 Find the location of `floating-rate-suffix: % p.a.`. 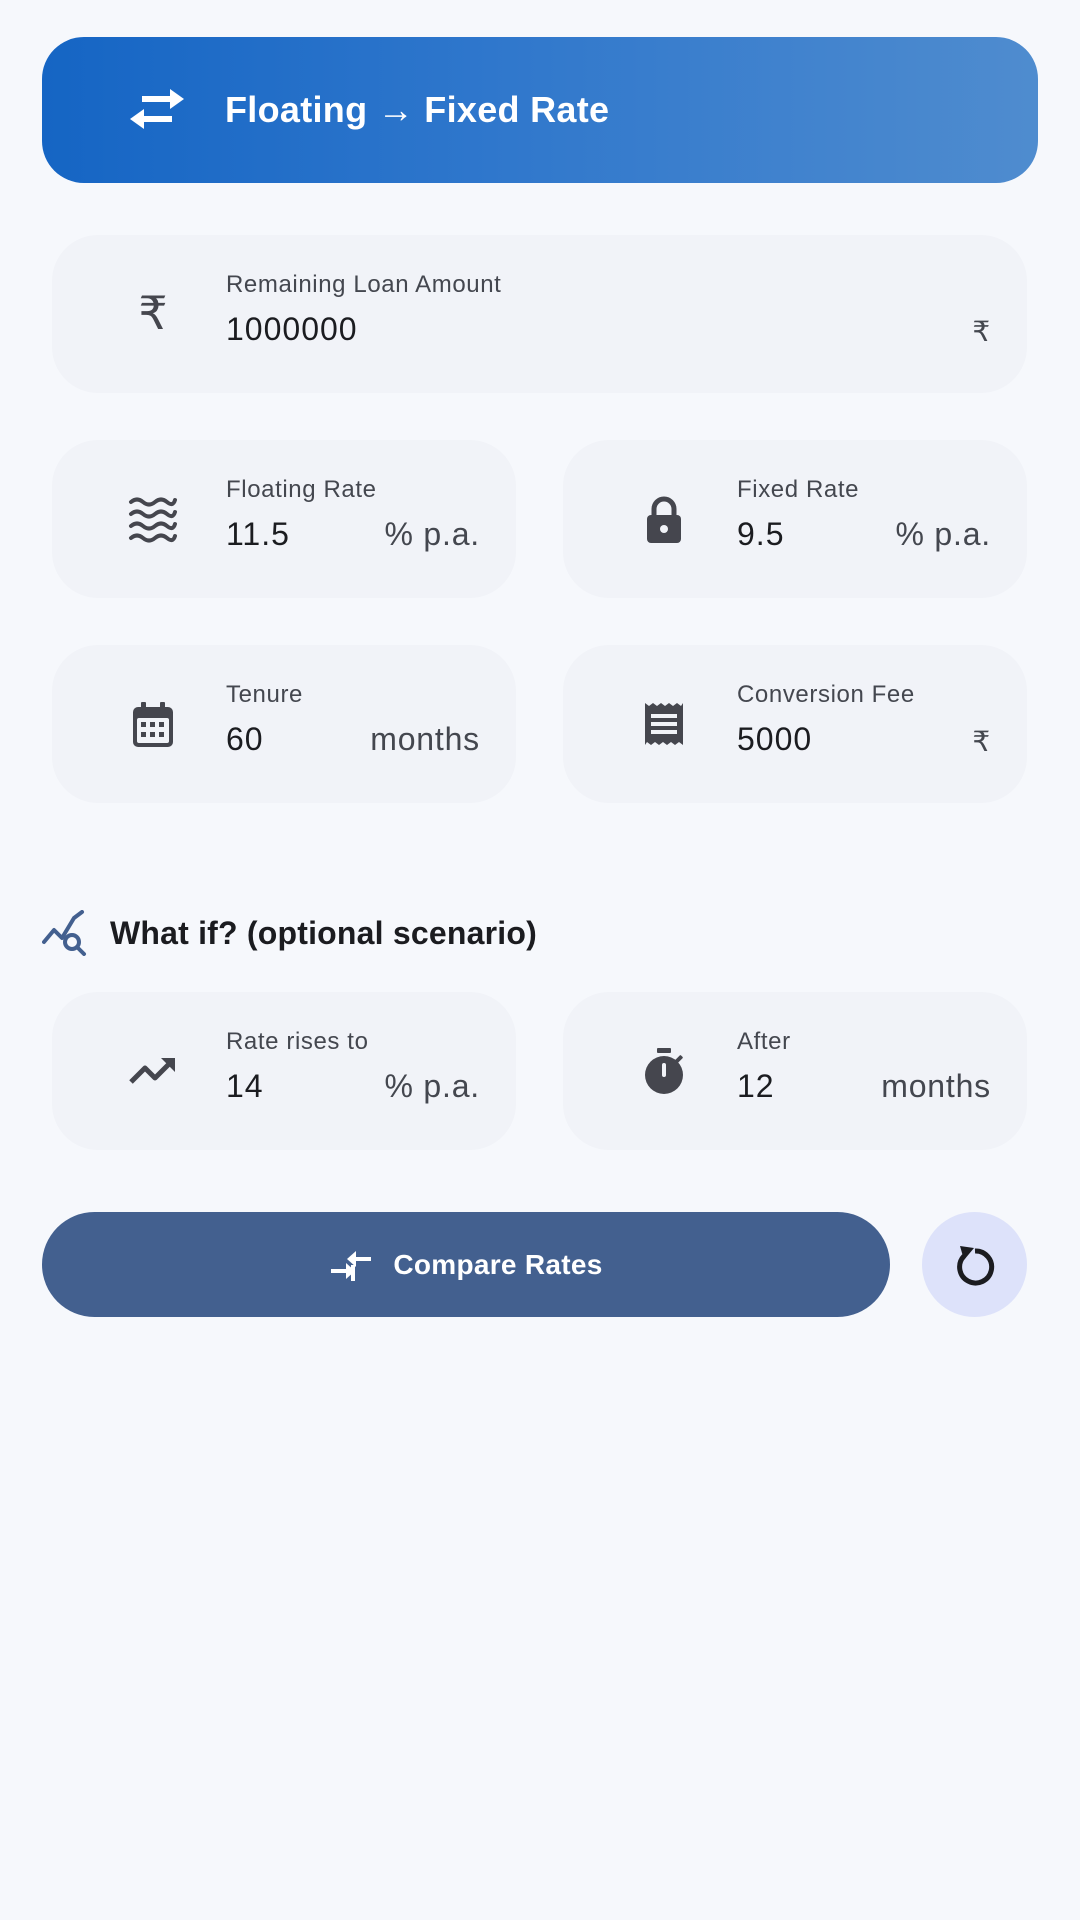

floating-rate-suffix: % p.a. is located at coordinates (432, 534).